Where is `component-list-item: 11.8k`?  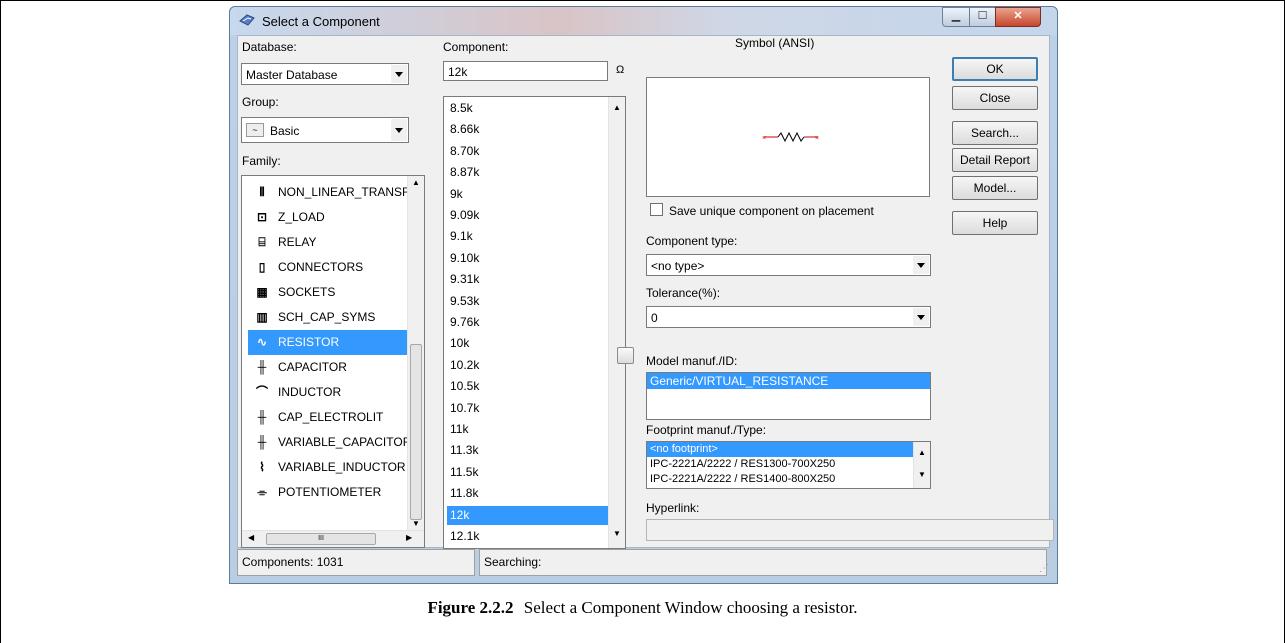
component-list-item: 11.8k is located at coordinates (528, 493).